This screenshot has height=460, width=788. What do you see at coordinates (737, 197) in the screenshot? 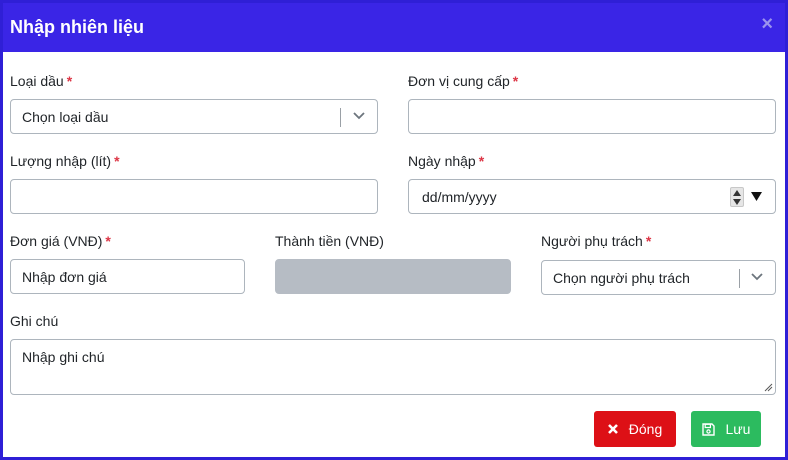
I see `date-spinner` at bounding box center [737, 197].